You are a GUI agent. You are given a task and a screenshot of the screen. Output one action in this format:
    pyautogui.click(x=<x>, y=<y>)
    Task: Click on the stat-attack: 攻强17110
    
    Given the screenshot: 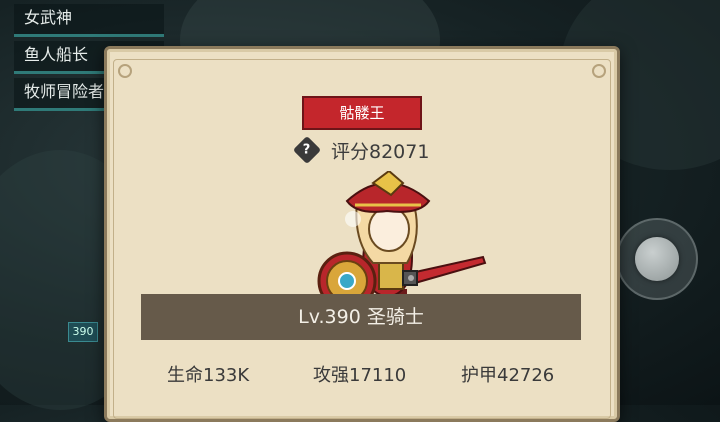 What is the action you would take?
    pyautogui.click(x=360, y=375)
    